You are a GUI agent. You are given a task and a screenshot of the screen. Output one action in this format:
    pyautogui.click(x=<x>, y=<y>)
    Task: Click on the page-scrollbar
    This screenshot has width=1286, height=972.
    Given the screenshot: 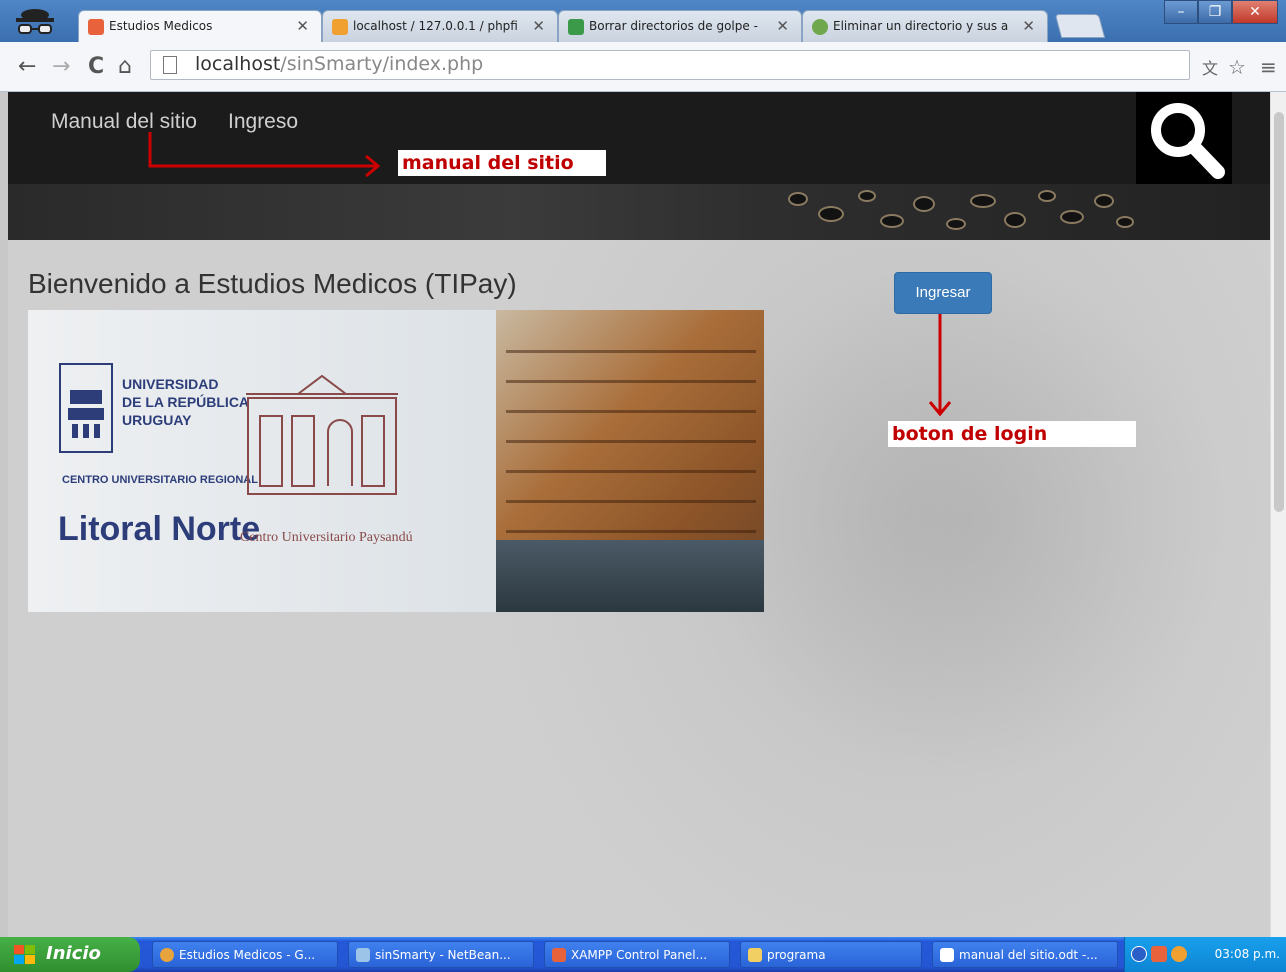 What is the action you would take?
    pyautogui.click(x=1278, y=514)
    